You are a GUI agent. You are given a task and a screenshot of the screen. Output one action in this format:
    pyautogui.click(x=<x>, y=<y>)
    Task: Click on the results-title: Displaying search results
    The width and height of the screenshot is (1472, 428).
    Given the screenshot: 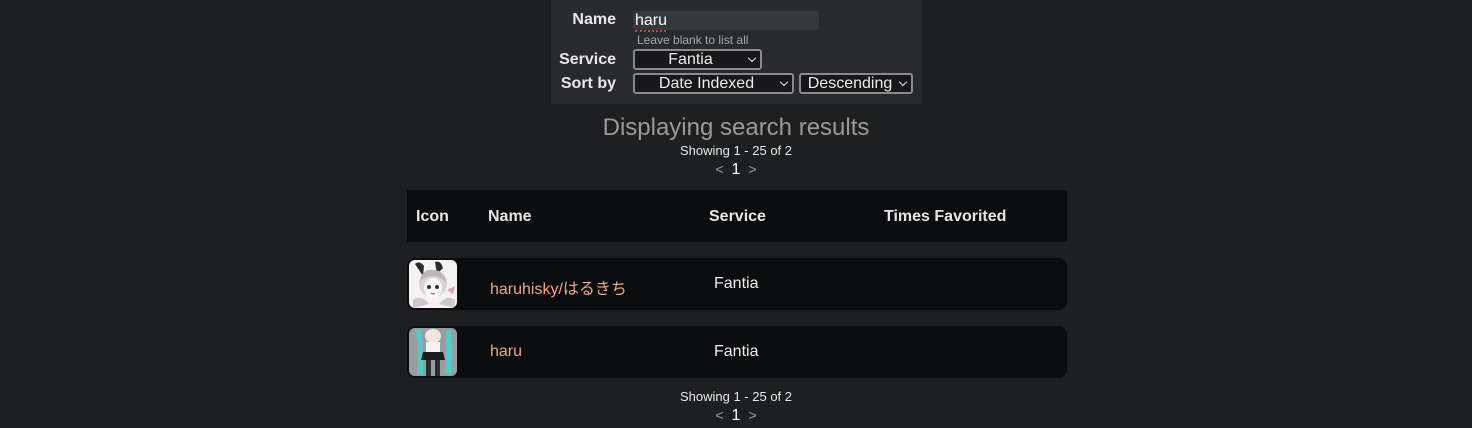 What is the action you would take?
    pyautogui.click(x=736, y=127)
    